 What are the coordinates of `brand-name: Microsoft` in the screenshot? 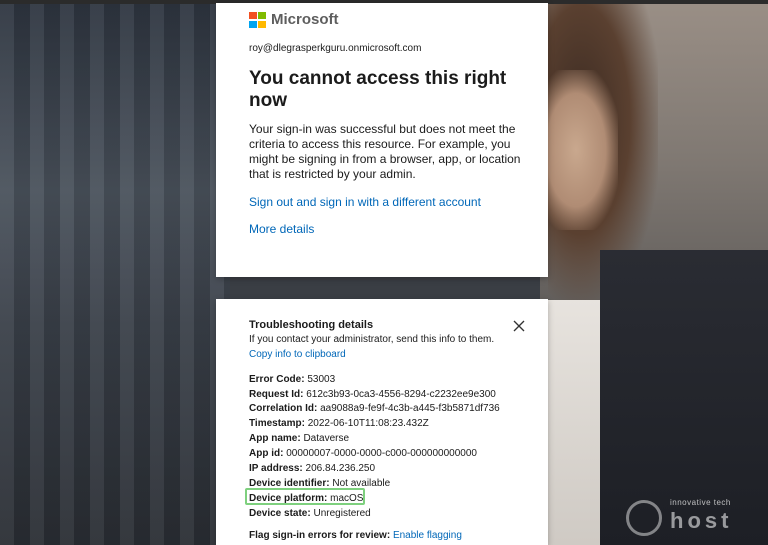 It's located at (305, 19).